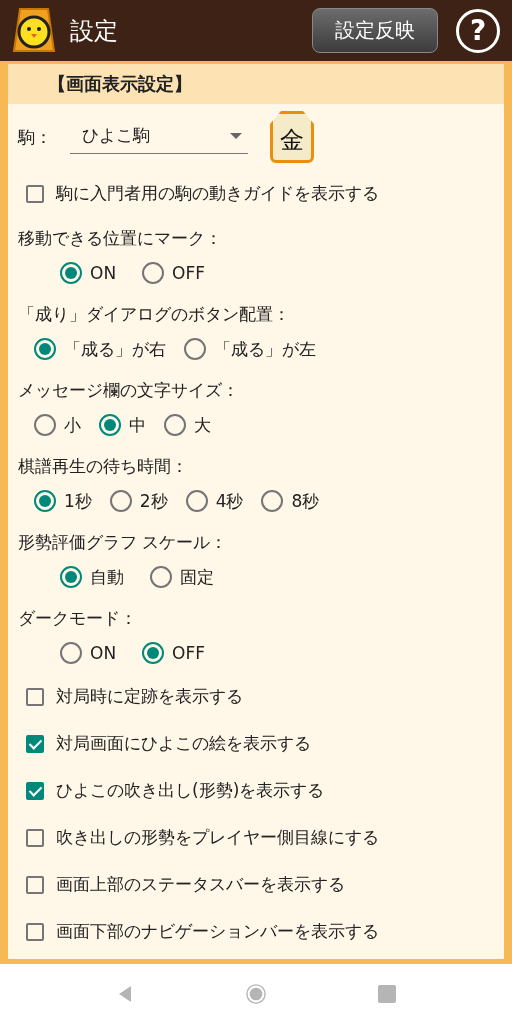  What do you see at coordinates (120, 238) in the screenshot?
I see `setting-label: 移動できる位置にマーク：` at bounding box center [120, 238].